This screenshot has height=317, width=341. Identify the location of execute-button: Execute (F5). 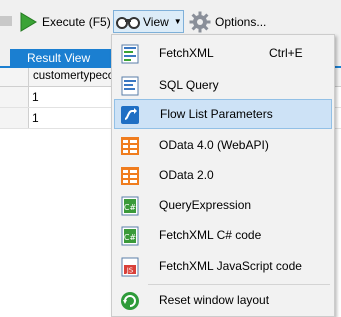
(64, 22).